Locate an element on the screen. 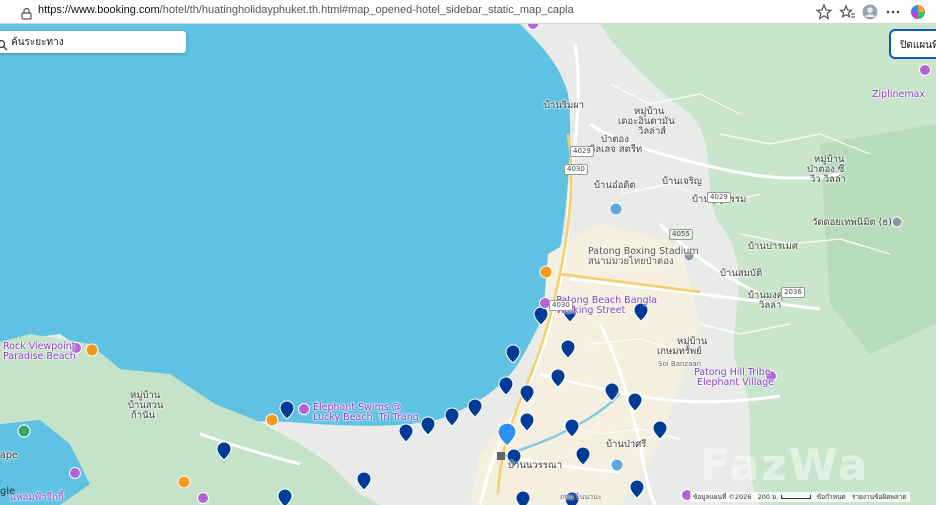 The width and height of the screenshot is (936, 505). map-label: บ้านปารเมศ is located at coordinates (773, 246).